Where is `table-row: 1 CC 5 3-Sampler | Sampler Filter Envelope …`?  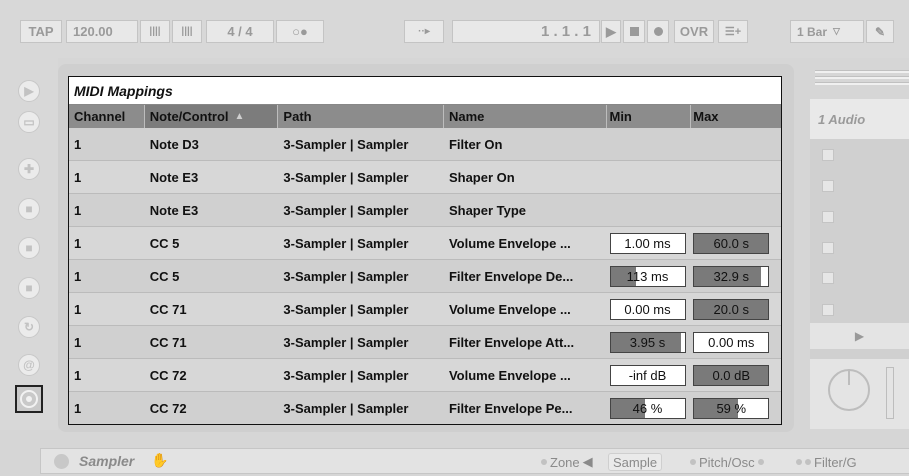
table-row: 1 CC 5 3-Sampler | Sampler Filter Envelope … is located at coordinates (425, 276).